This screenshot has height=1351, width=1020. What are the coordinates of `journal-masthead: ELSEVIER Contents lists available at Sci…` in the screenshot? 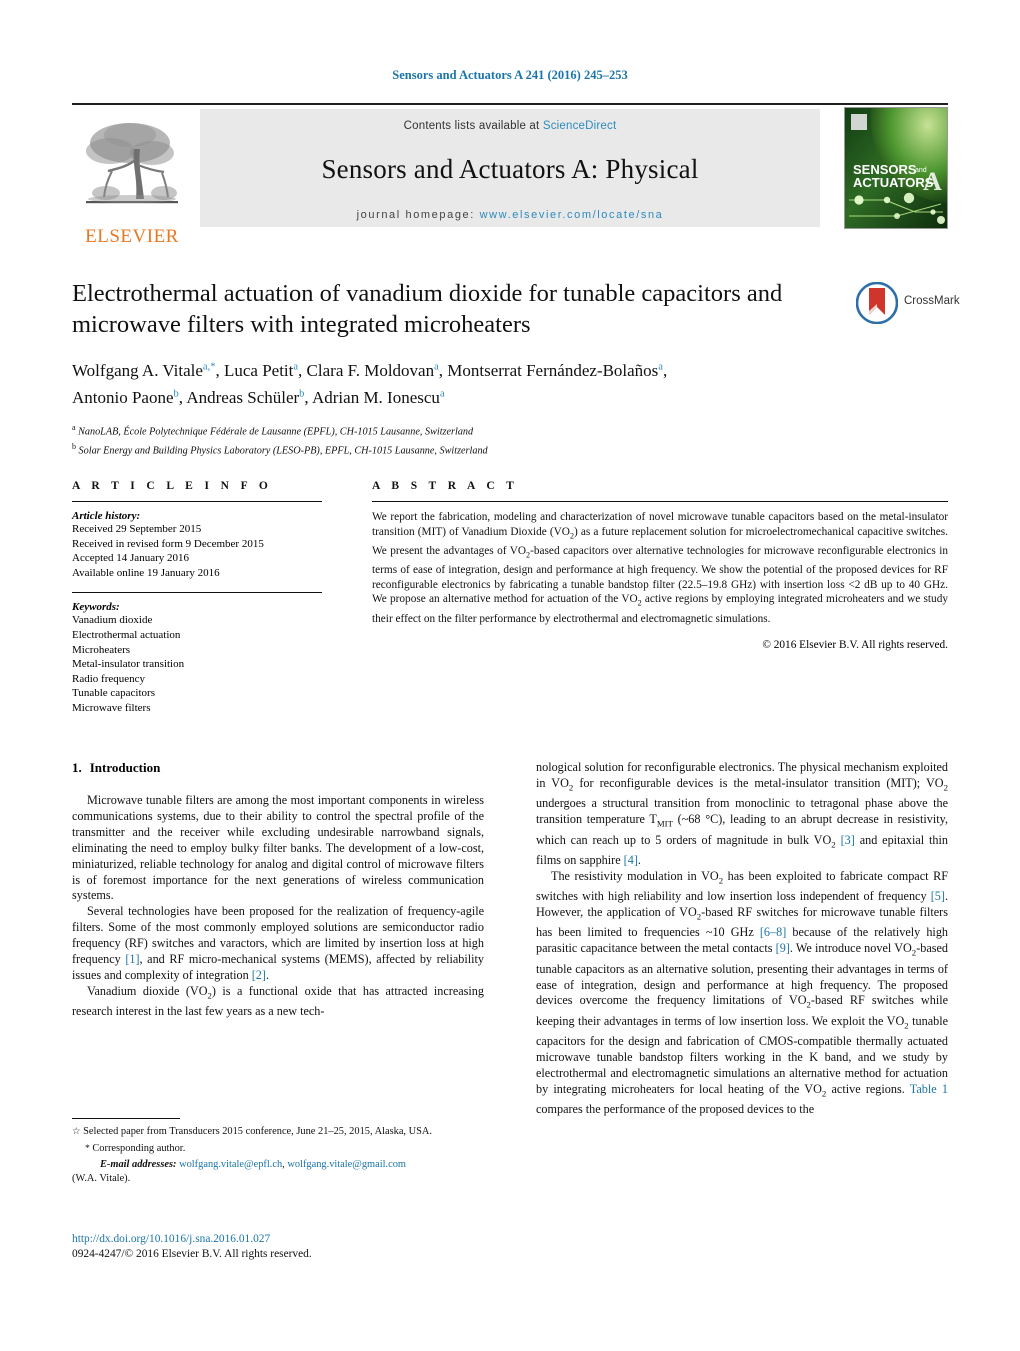 It's located at (510, 175).